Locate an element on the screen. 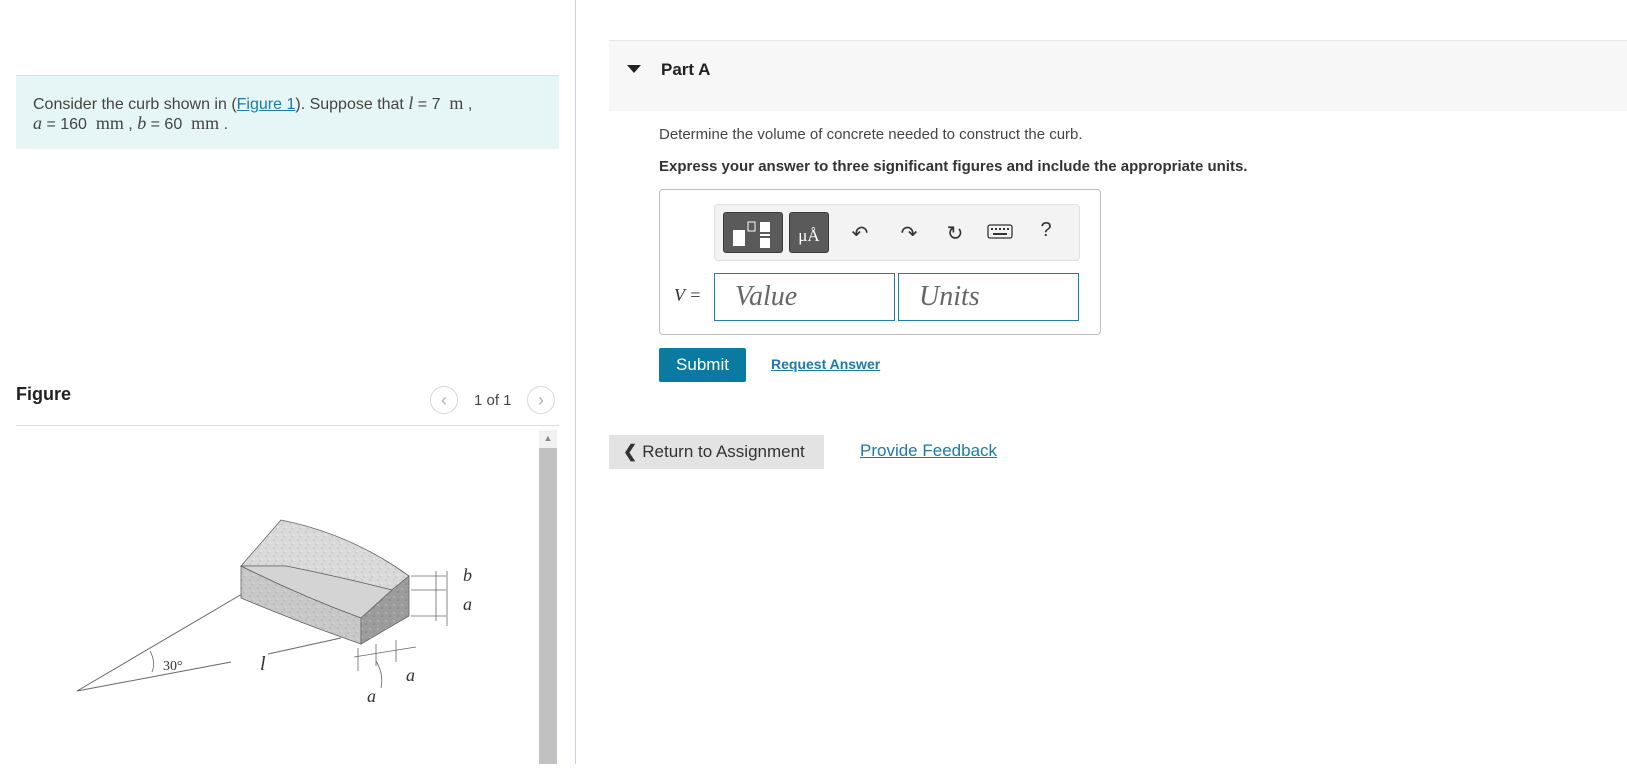  redo-icon: ↷ is located at coordinates (909, 233).